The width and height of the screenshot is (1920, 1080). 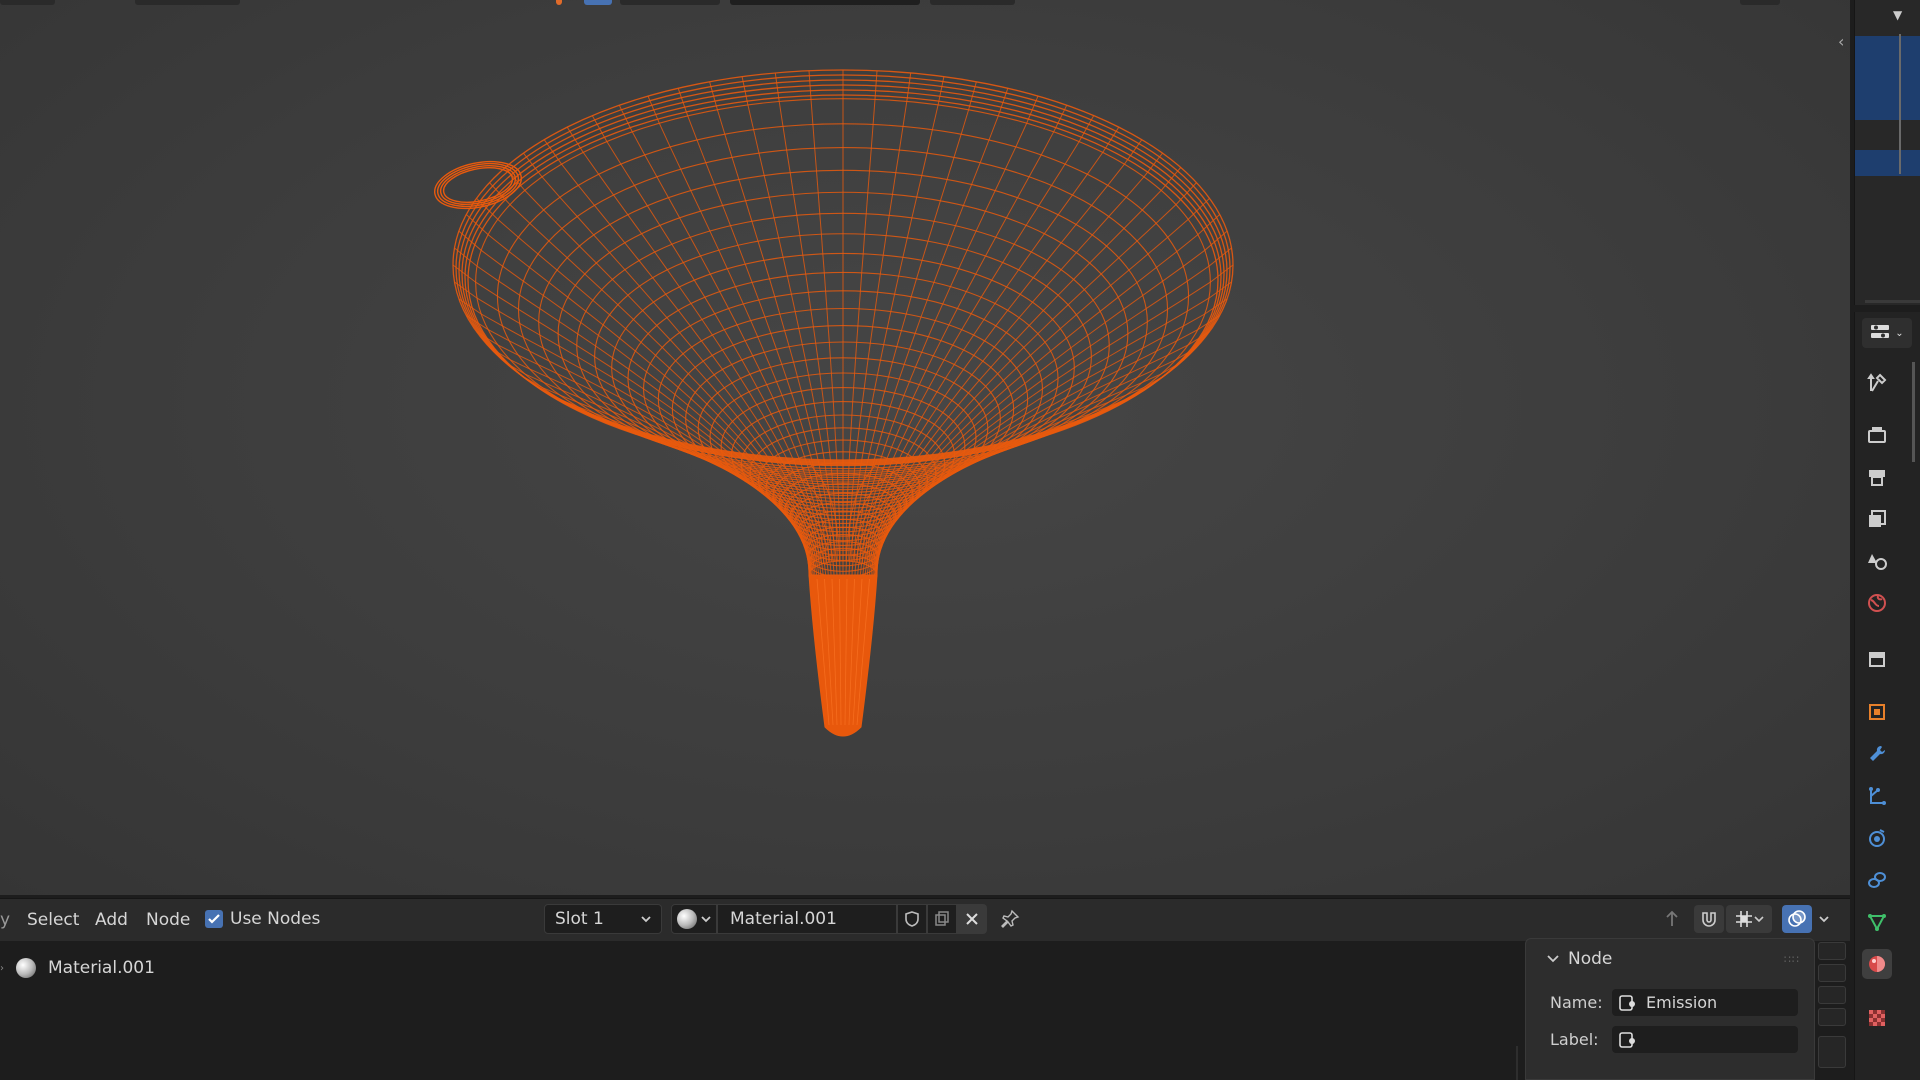 What do you see at coordinates (1899, 333) in the screenshot?
I see `chevron-down-icon: ⌄` at bounding box center [1899, 333].